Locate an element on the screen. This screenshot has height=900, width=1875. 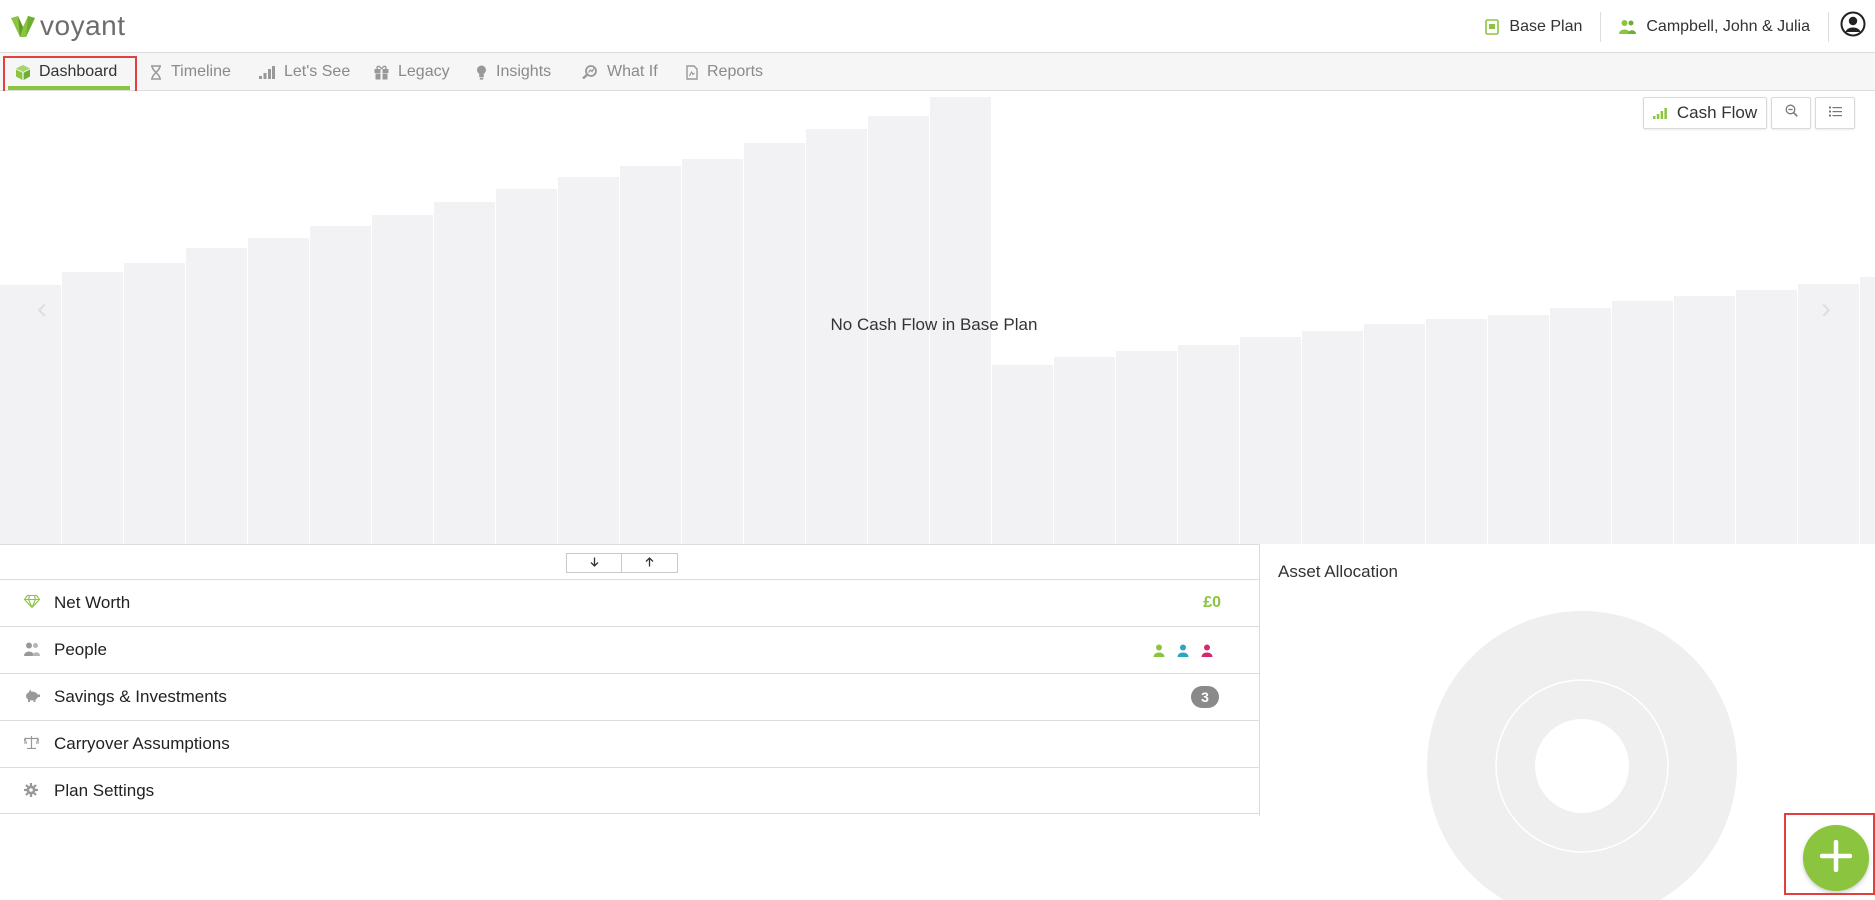
cube-icon is located at coordinates (23, 72).